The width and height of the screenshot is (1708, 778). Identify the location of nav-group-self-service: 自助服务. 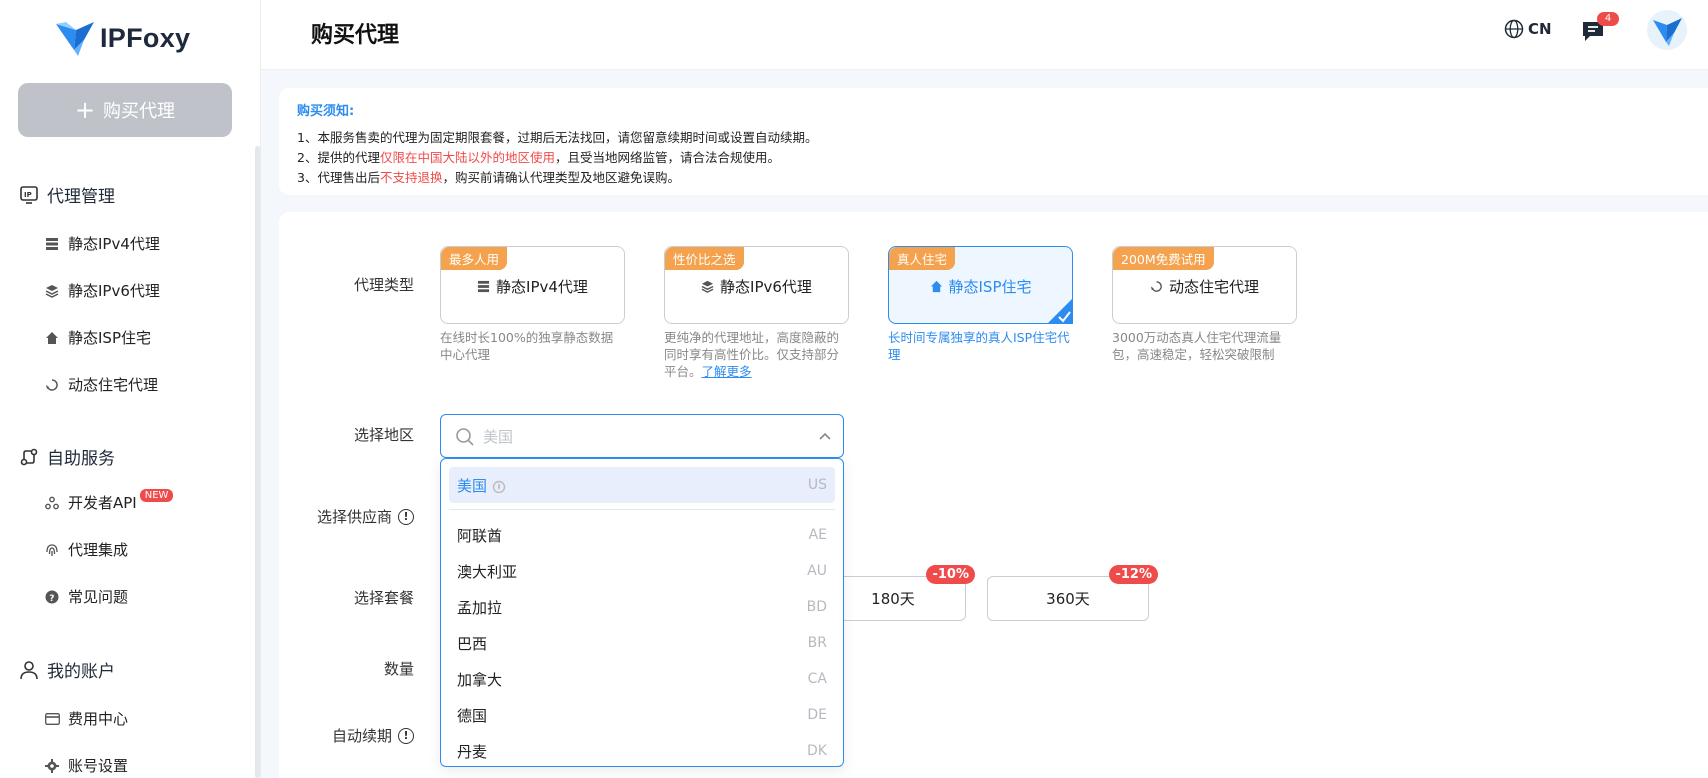
(66, 456).